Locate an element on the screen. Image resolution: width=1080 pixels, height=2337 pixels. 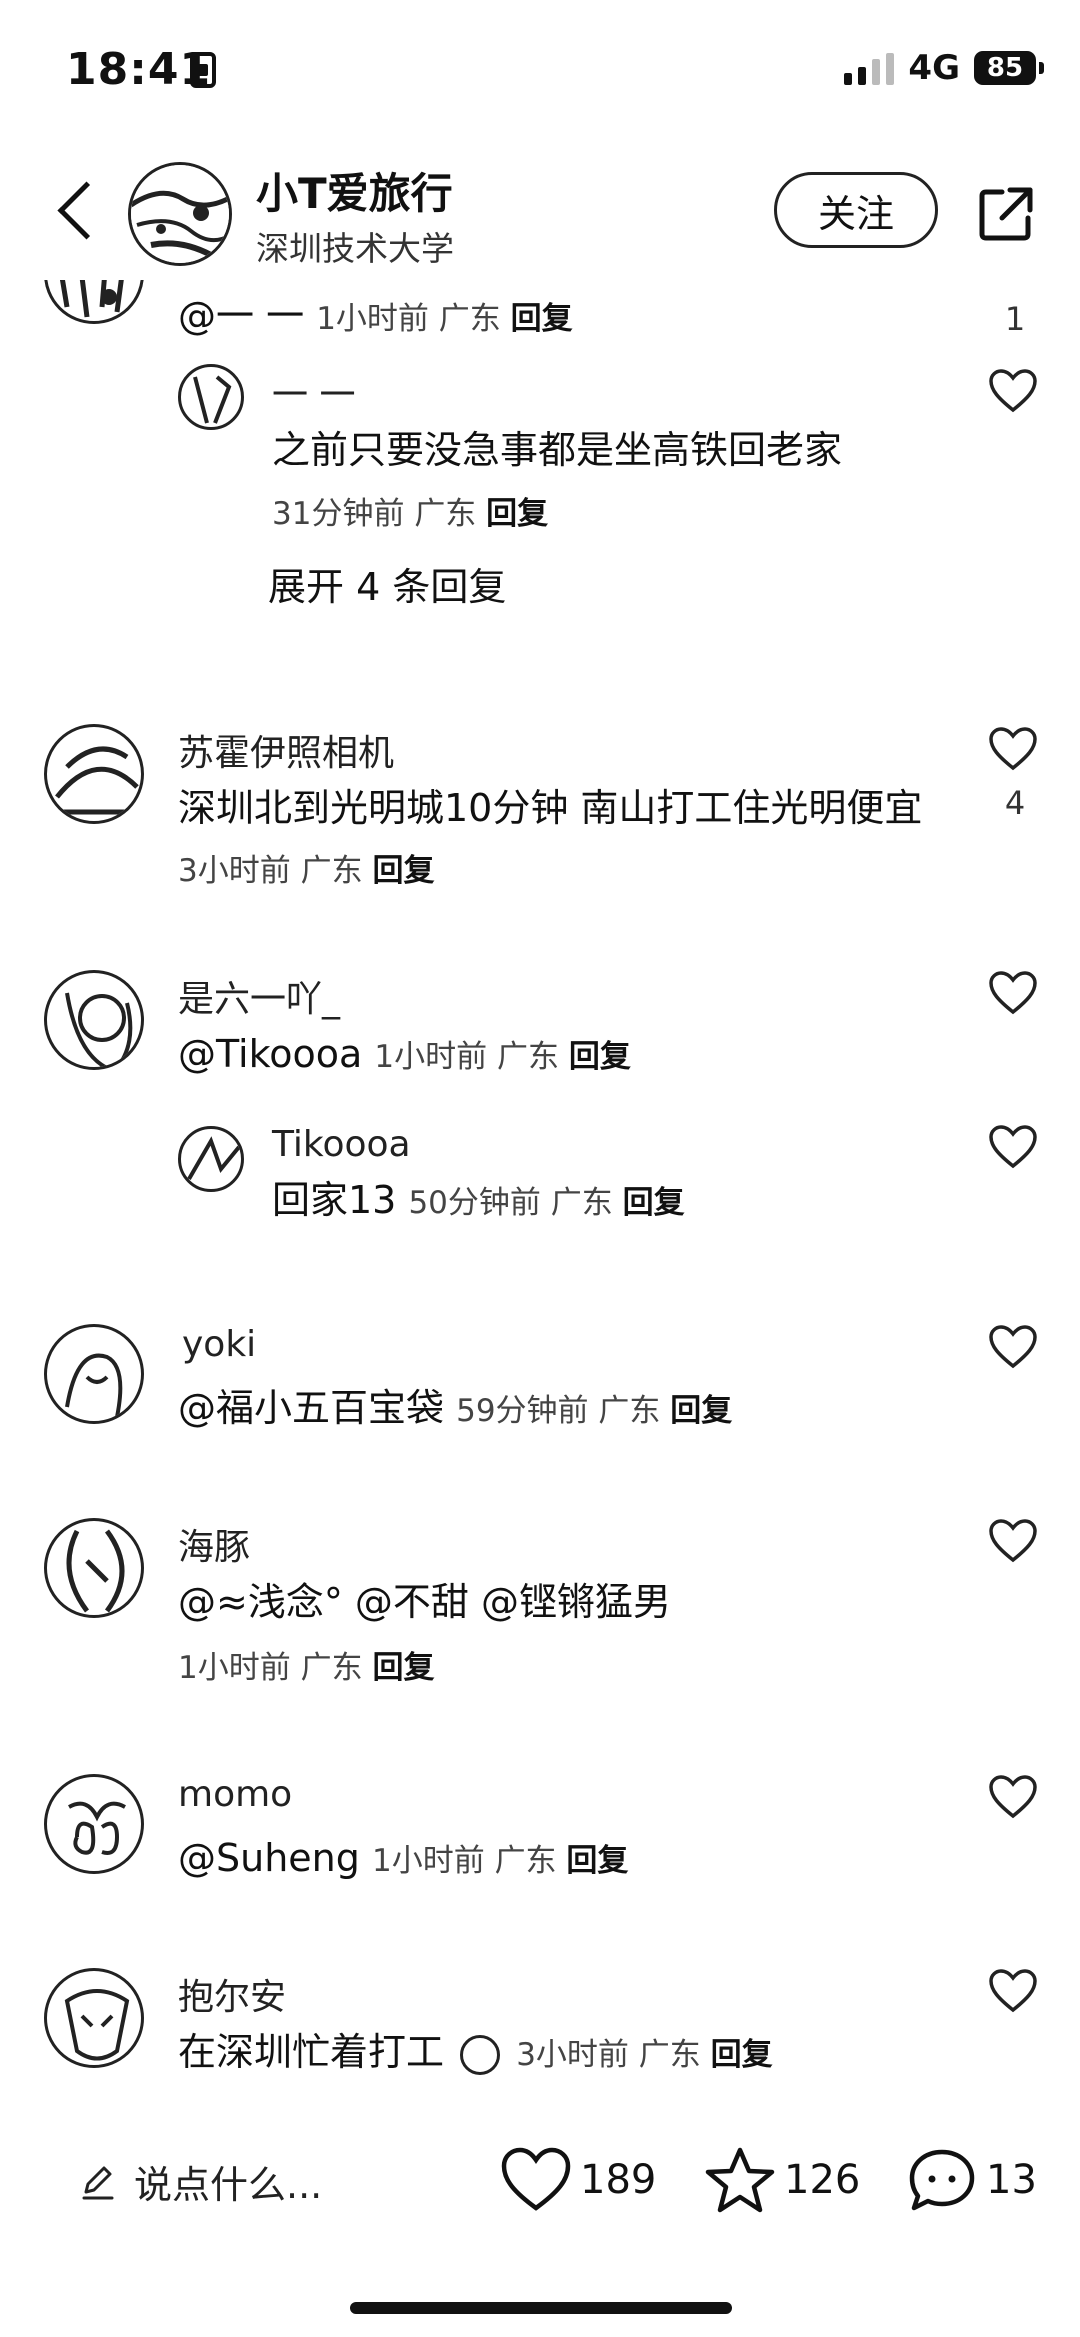
comment-text: @Tikoooa 1小时前 广东 回复 is located at coordinates (404, 1055).